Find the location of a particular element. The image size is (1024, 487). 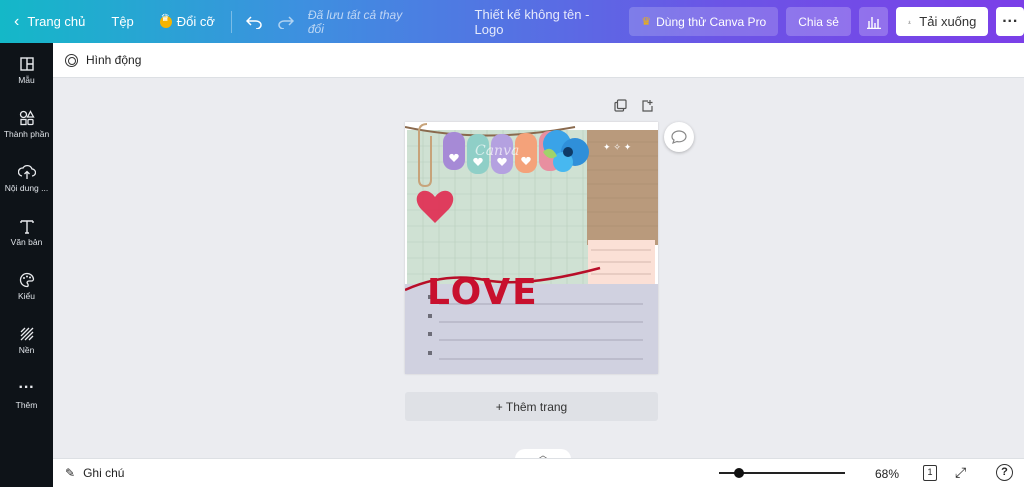

download-icon is located at coordinates (910, 21).